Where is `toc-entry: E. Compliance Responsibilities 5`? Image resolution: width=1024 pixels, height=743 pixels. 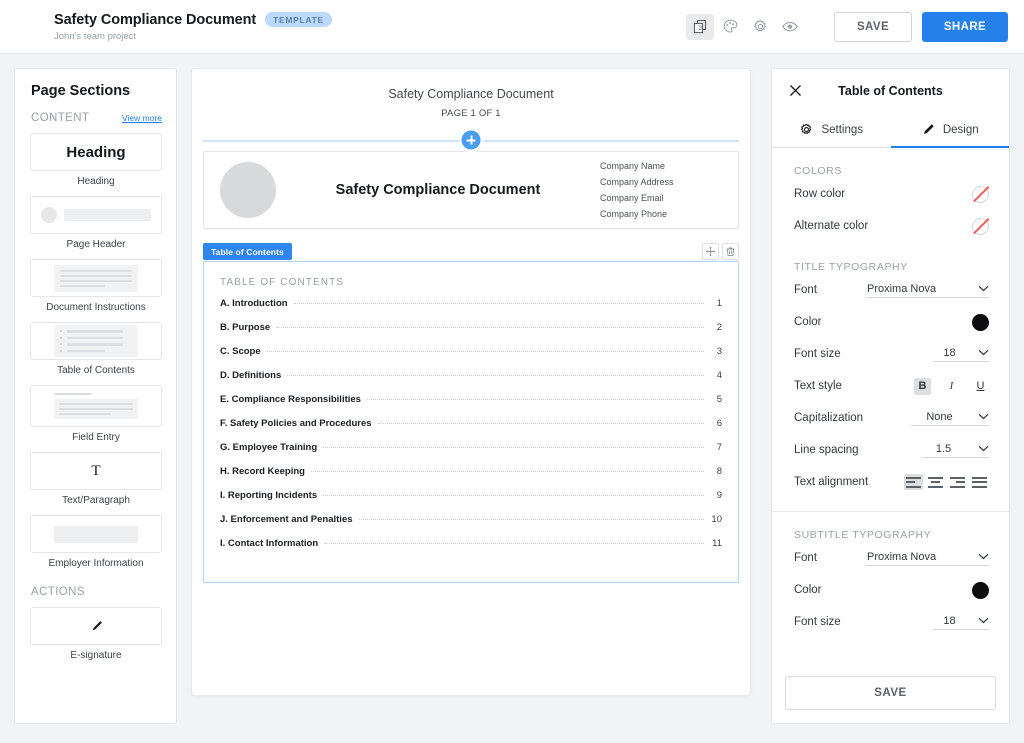 toc-entry: E. Compliance Responsibilities 5 is located at coordinates (471, 406).